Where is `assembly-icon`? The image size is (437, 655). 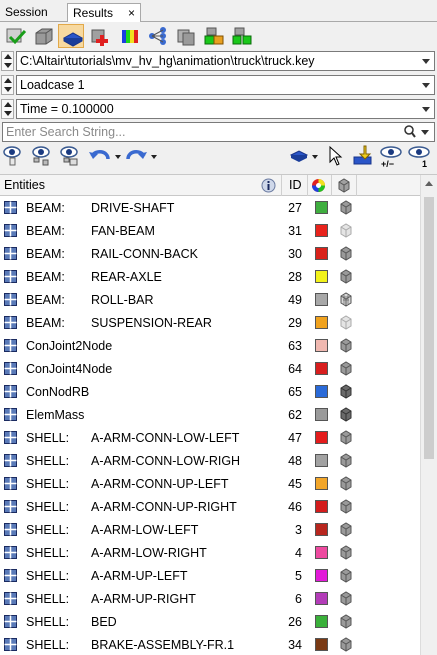 assembly-icon is located at coordinates (213, 36).